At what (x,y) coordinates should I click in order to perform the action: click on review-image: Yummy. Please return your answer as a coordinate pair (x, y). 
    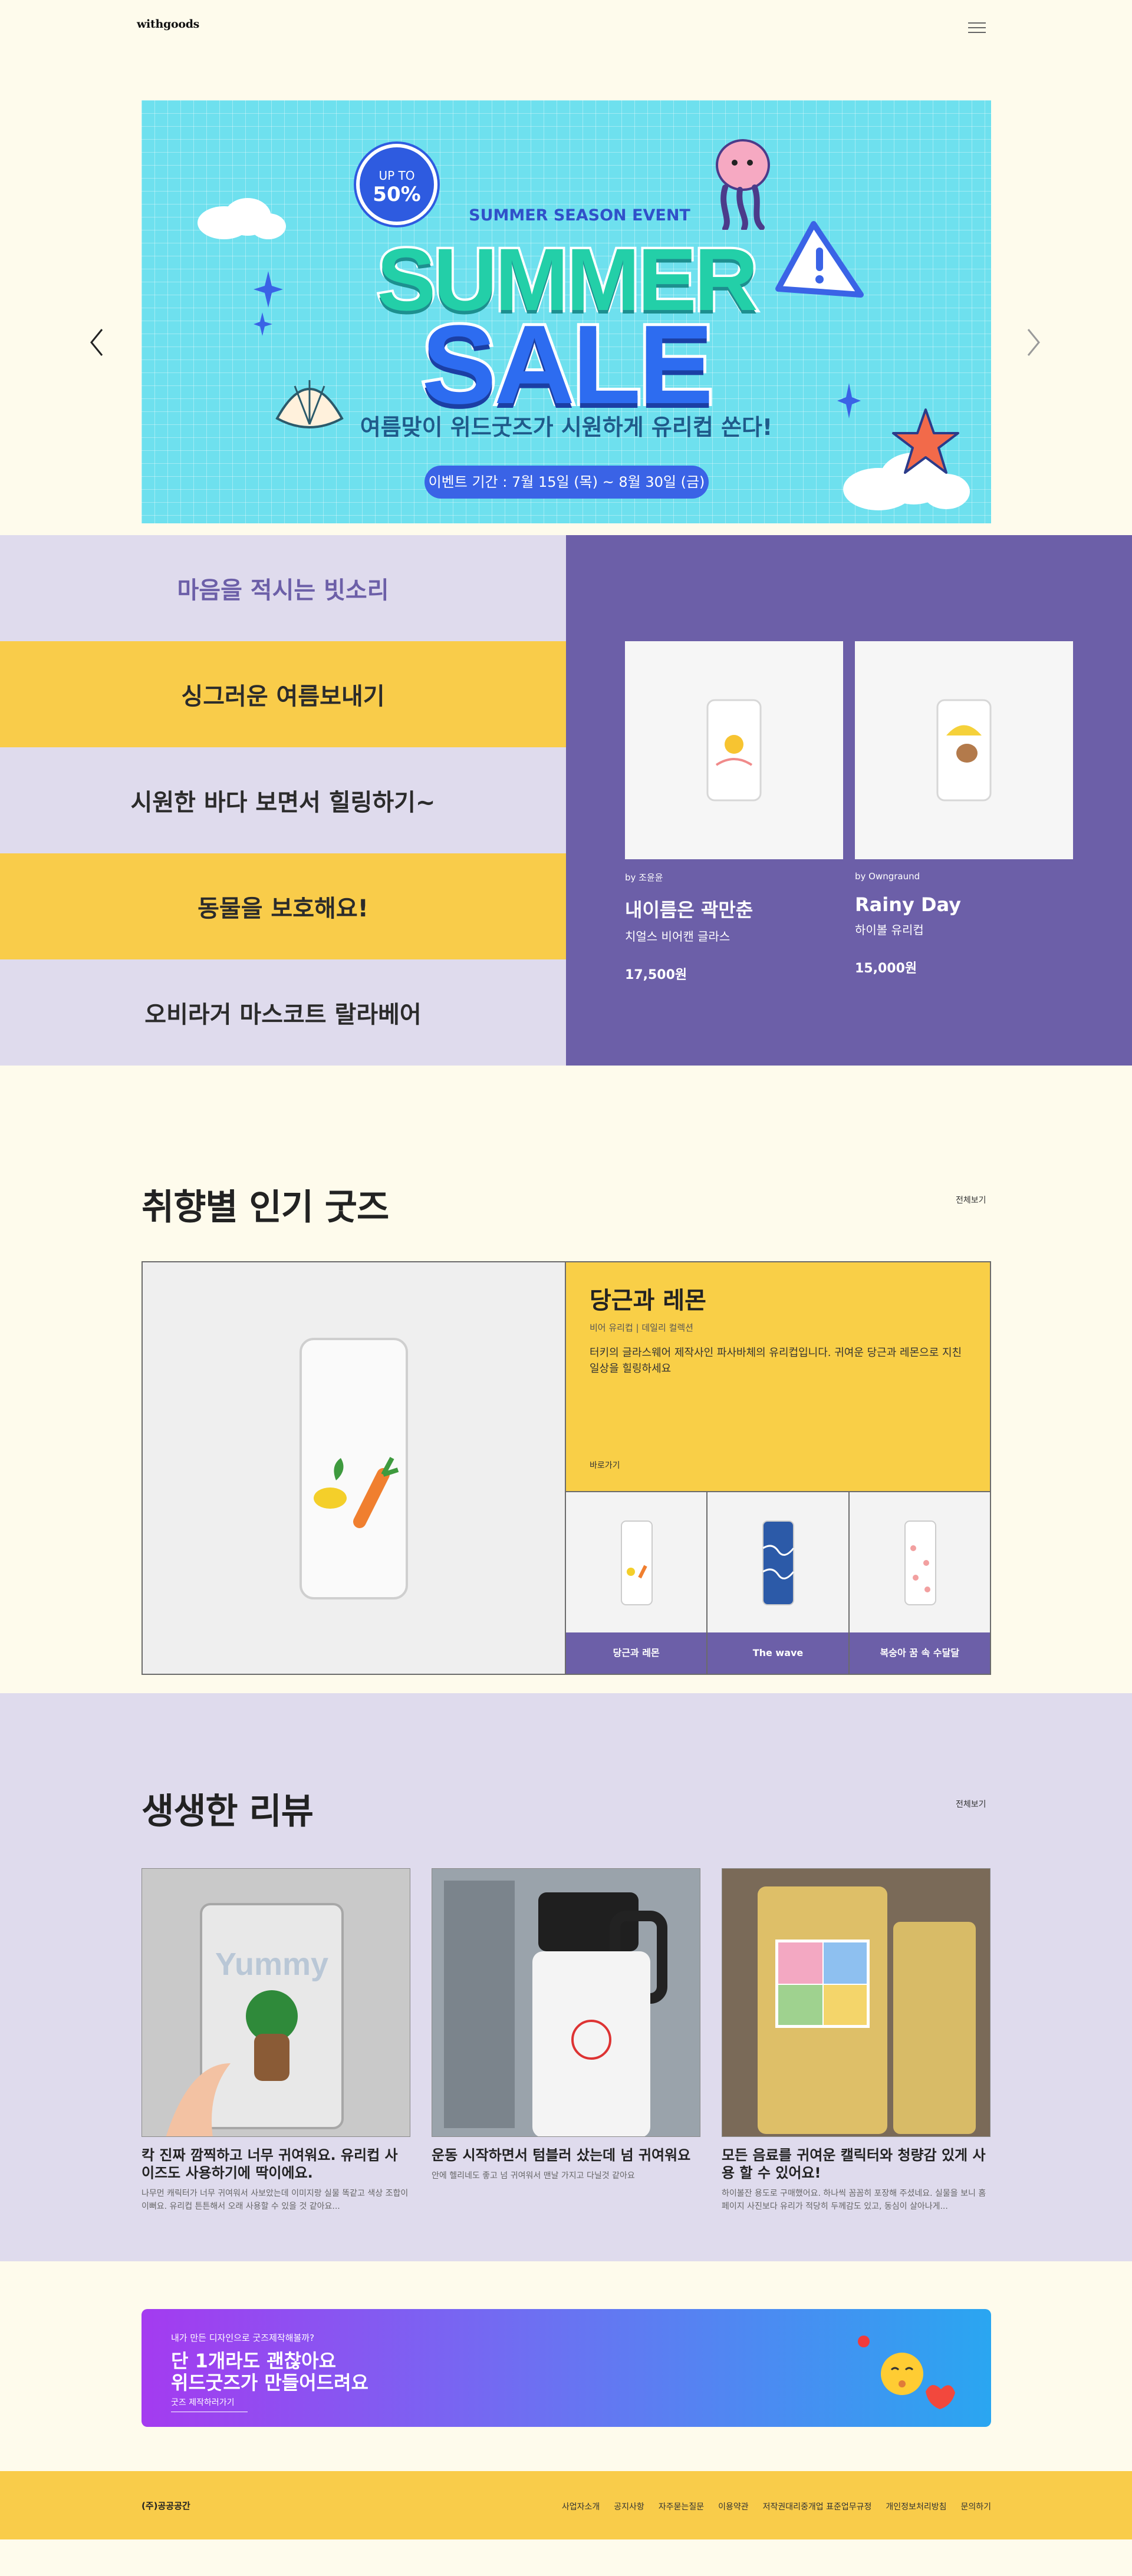
    Looking at the image, I should click on (276, 2002).